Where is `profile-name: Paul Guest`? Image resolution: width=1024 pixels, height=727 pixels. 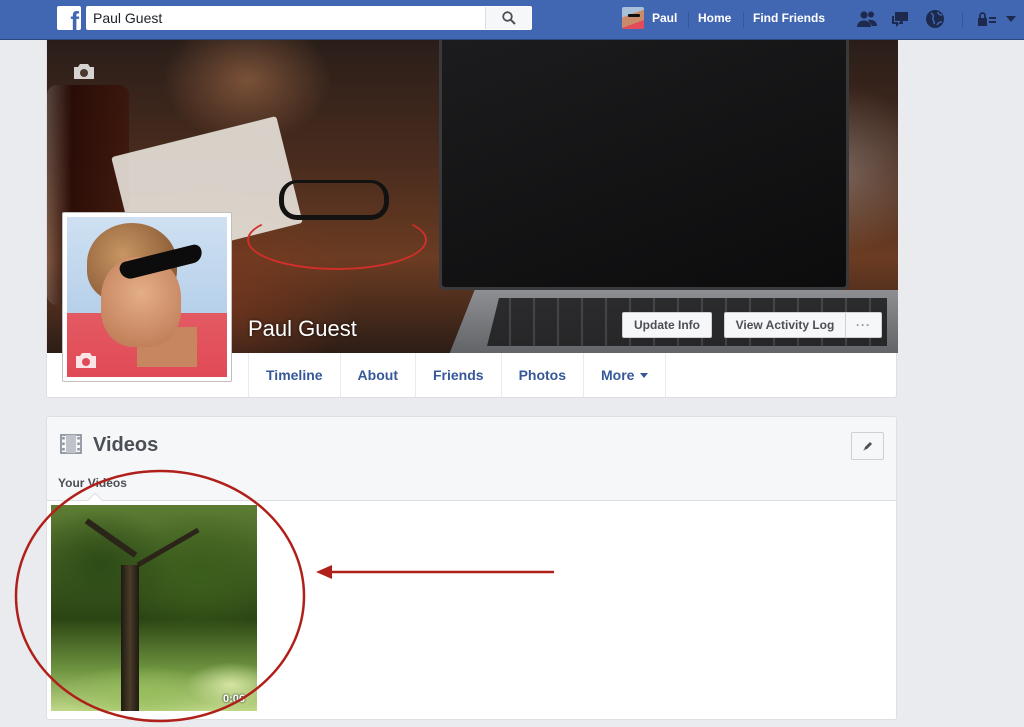
profile-name: Paul Guest is located at coordinates (302, 329).